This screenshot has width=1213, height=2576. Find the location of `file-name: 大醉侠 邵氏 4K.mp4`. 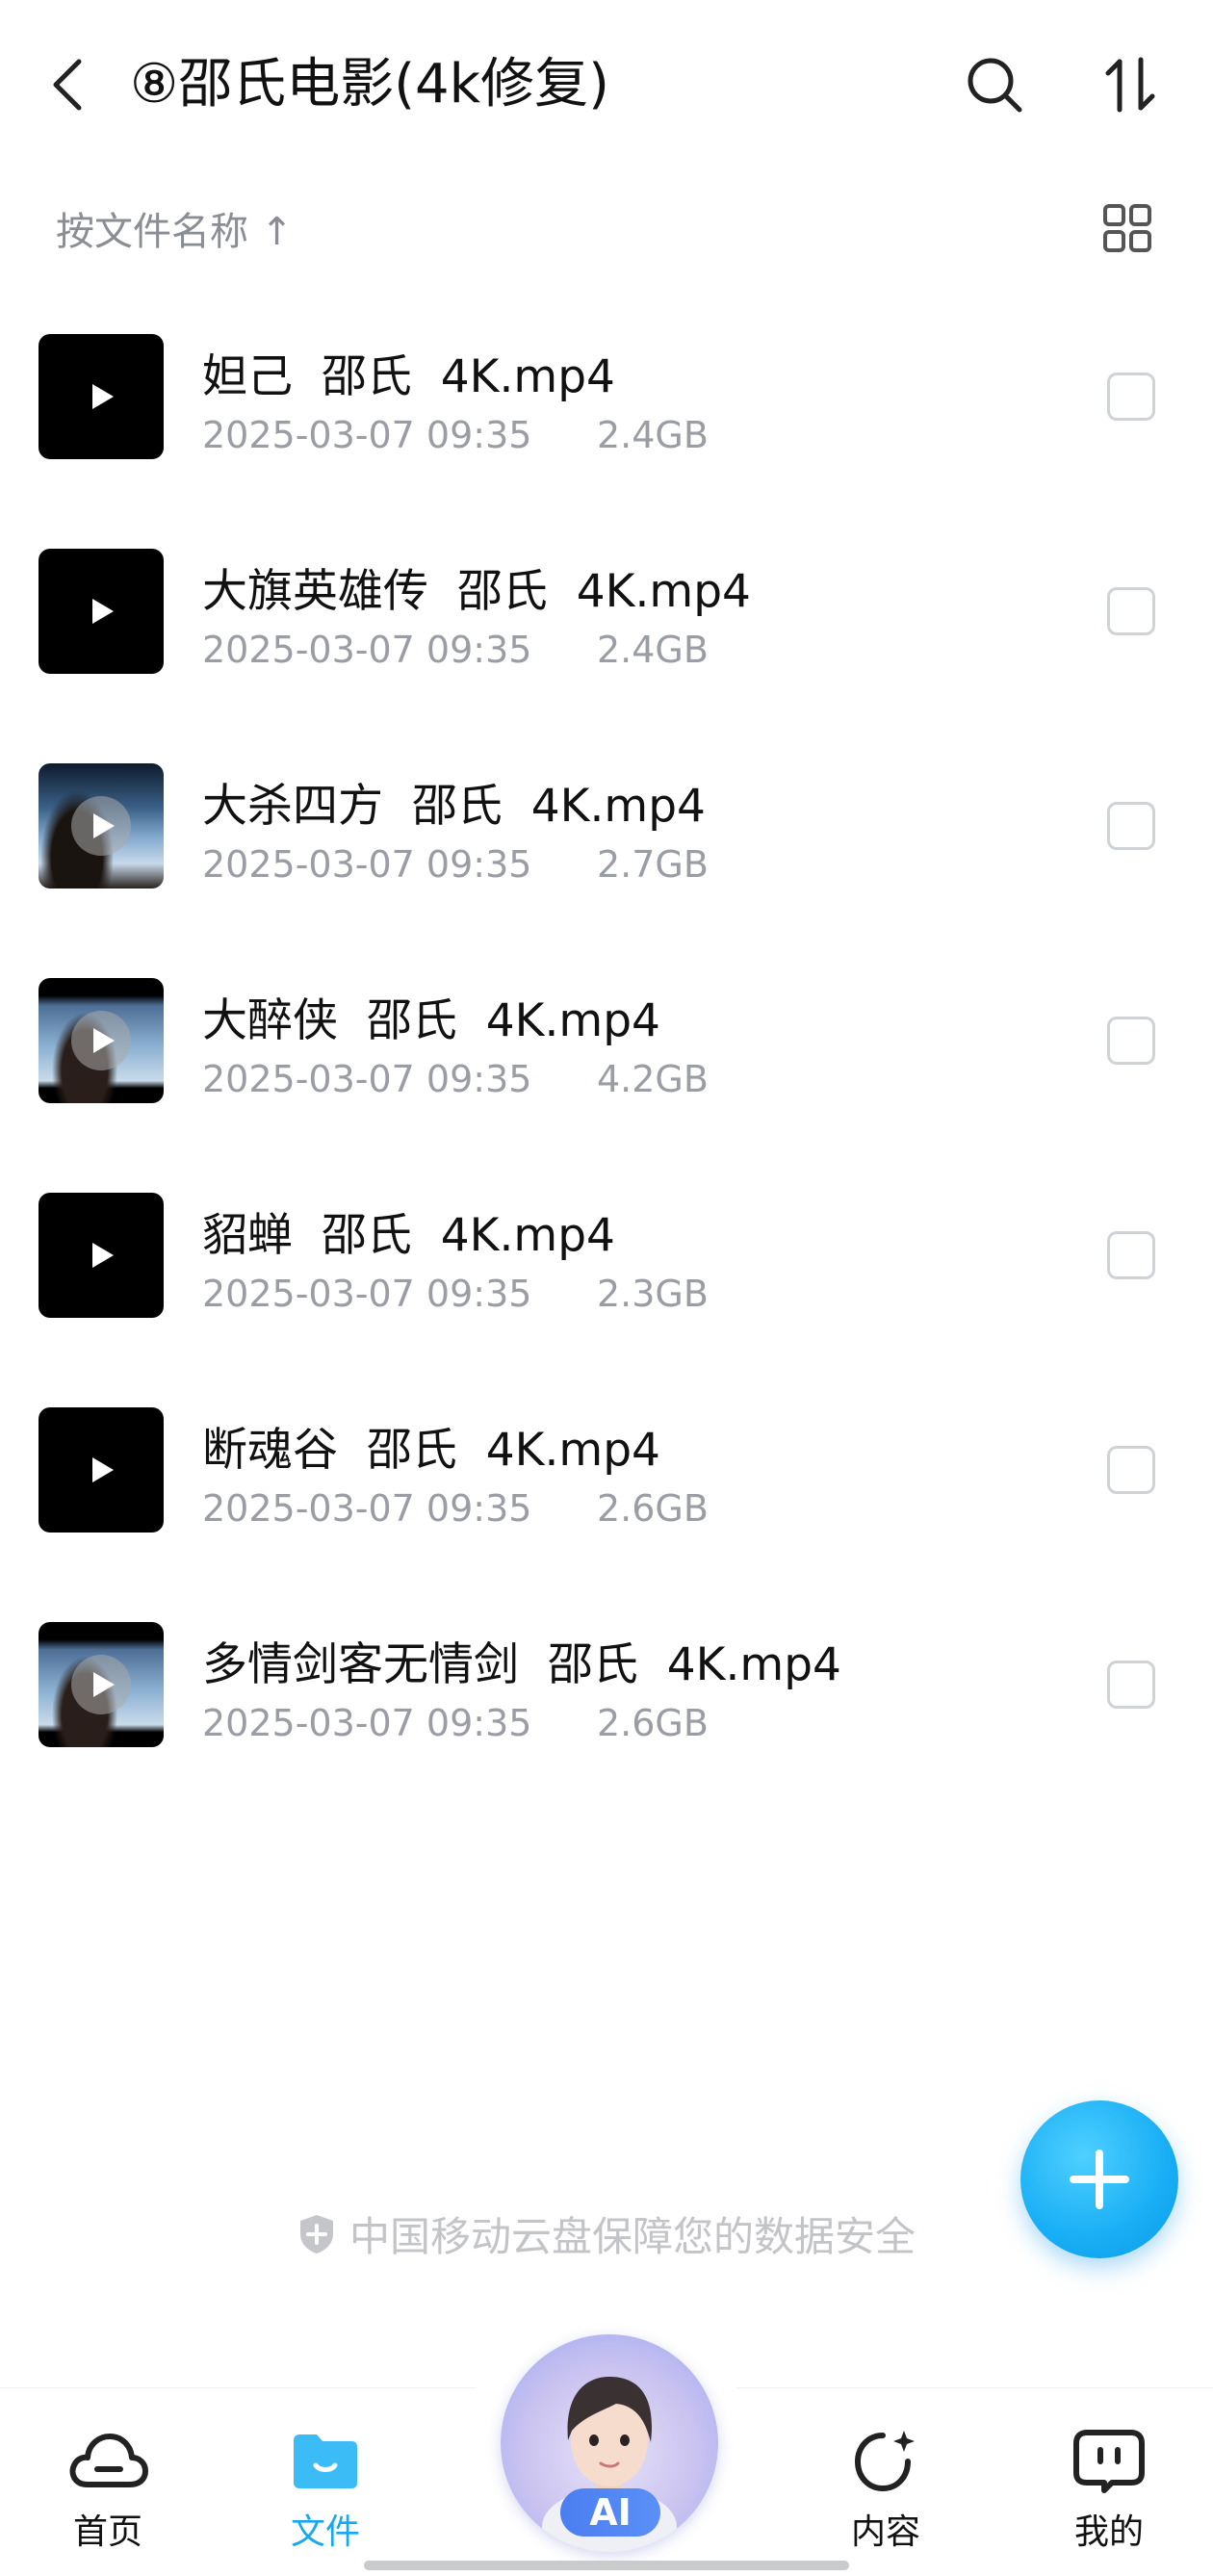

file-name: 大醉侠 邵氏 4K.mp4 is located at coordinates (431, 1020).